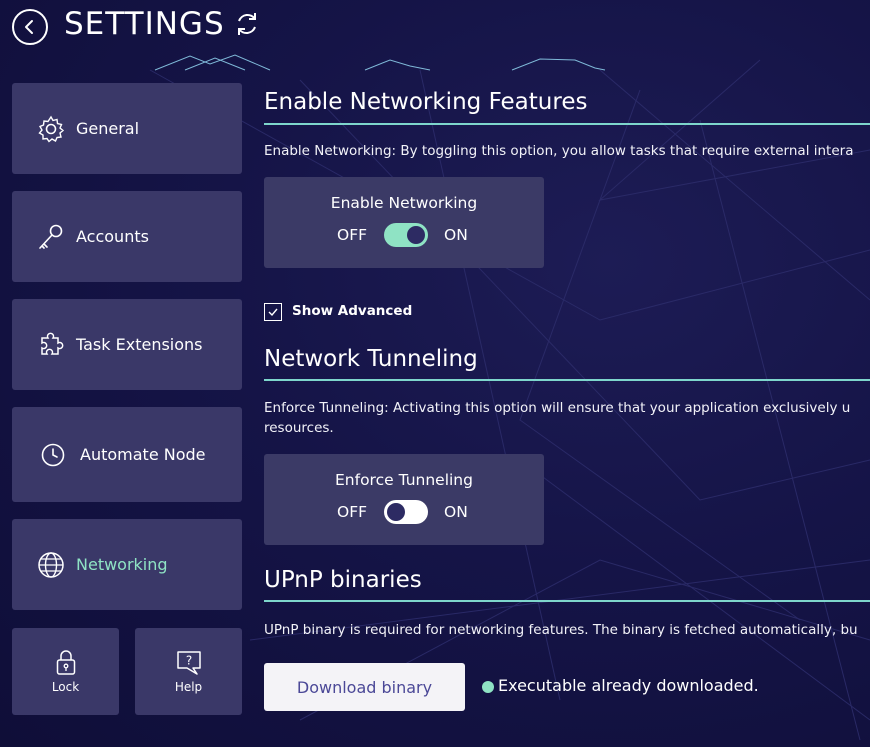 The width and height of the screenshot is (870, 747). I want to click on gear-icon, so click(51, 129).